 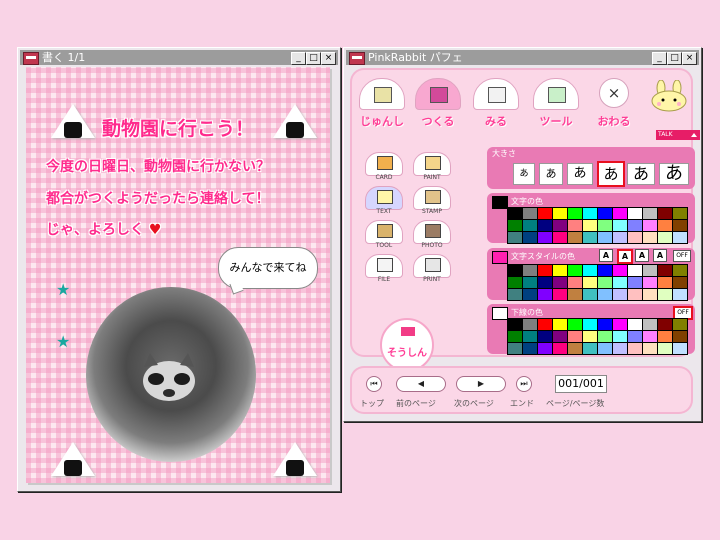 What do you see at coordinates (625, 256) in the screenshot?
I see `style-option-2: A` at bounding box center [625, 256].